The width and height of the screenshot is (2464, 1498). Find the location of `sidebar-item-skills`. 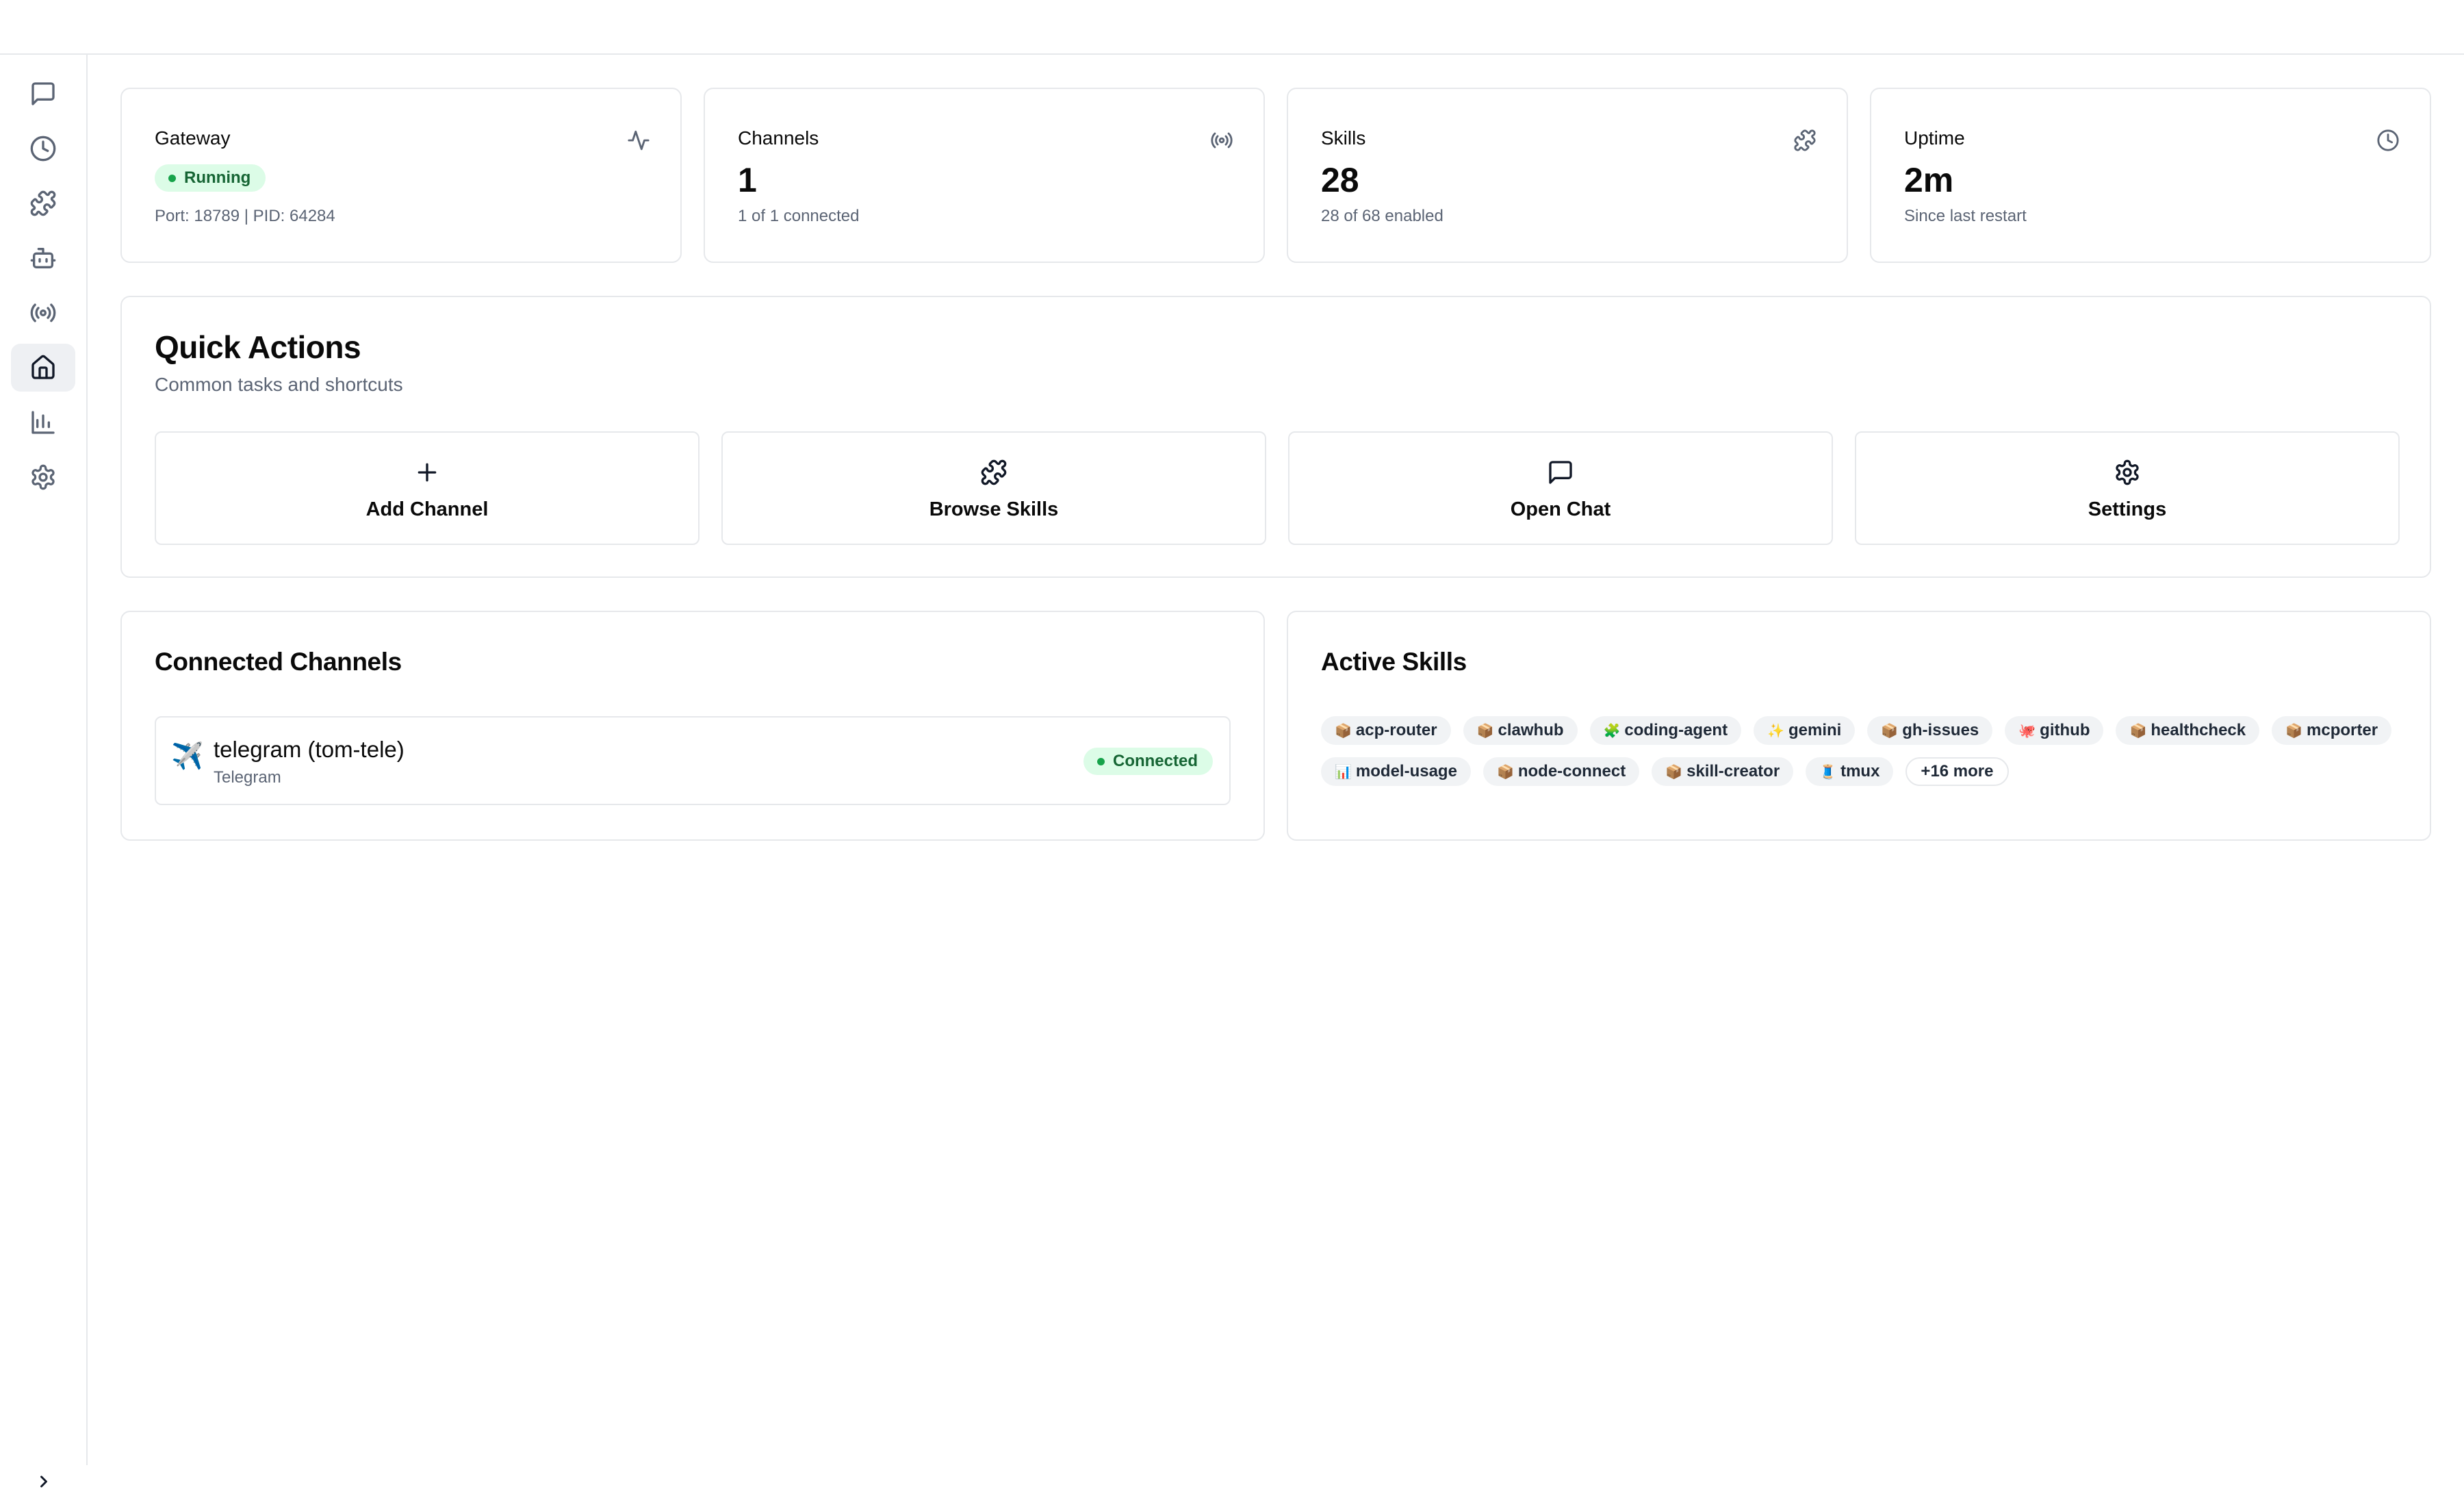

sidebar-item-skills is located at coordinates (43, 203).